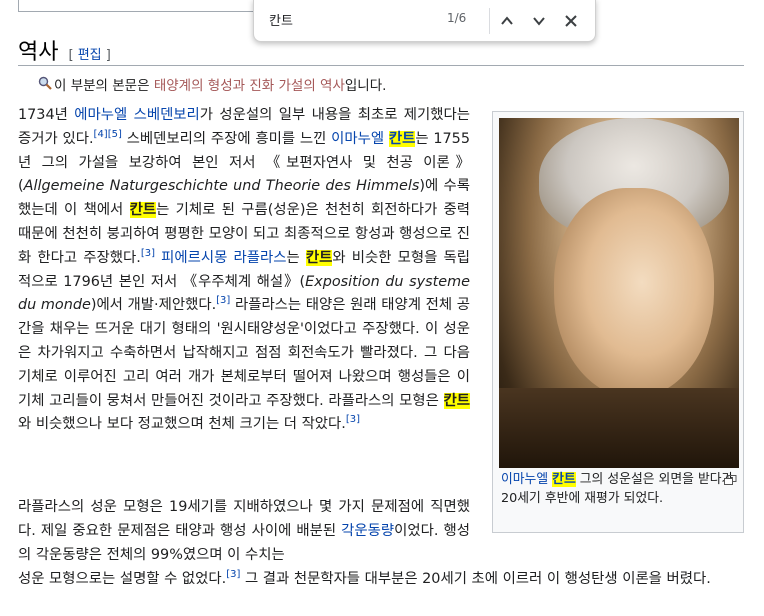 Image resolution: width=764 pixels, height=616 pixels. What do you see at coordinates (38, 52) in the screenshot?
I see `section-title: 역사` at bounding box center [38, 52].